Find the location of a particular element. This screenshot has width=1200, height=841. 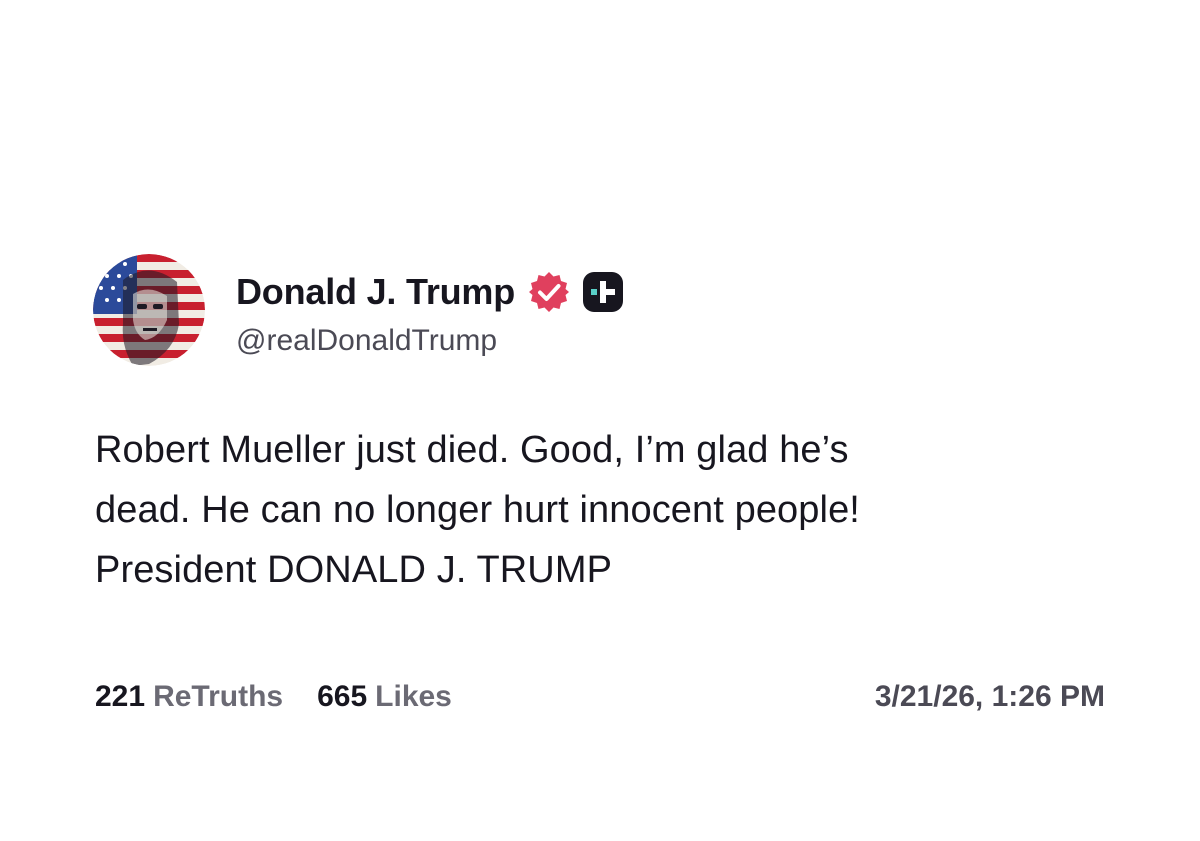

post-stats: 221 ReTruths 665 Likes is located at coordinates (290, 697).